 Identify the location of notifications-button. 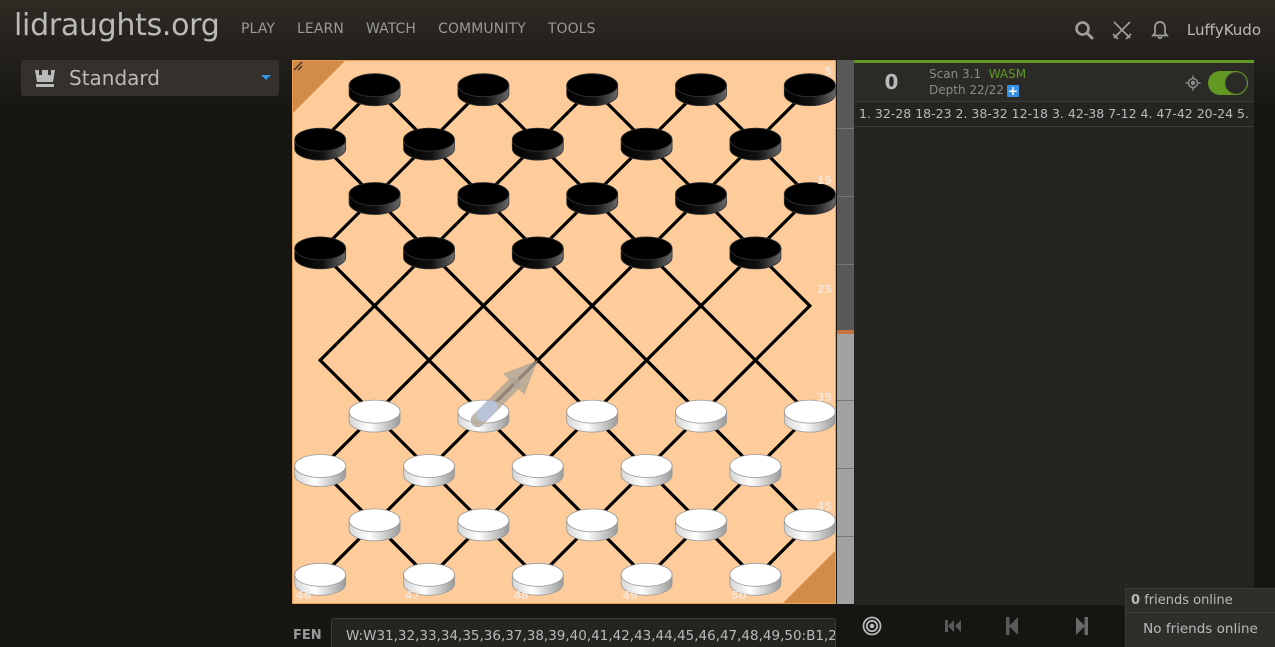
(1160, 30).